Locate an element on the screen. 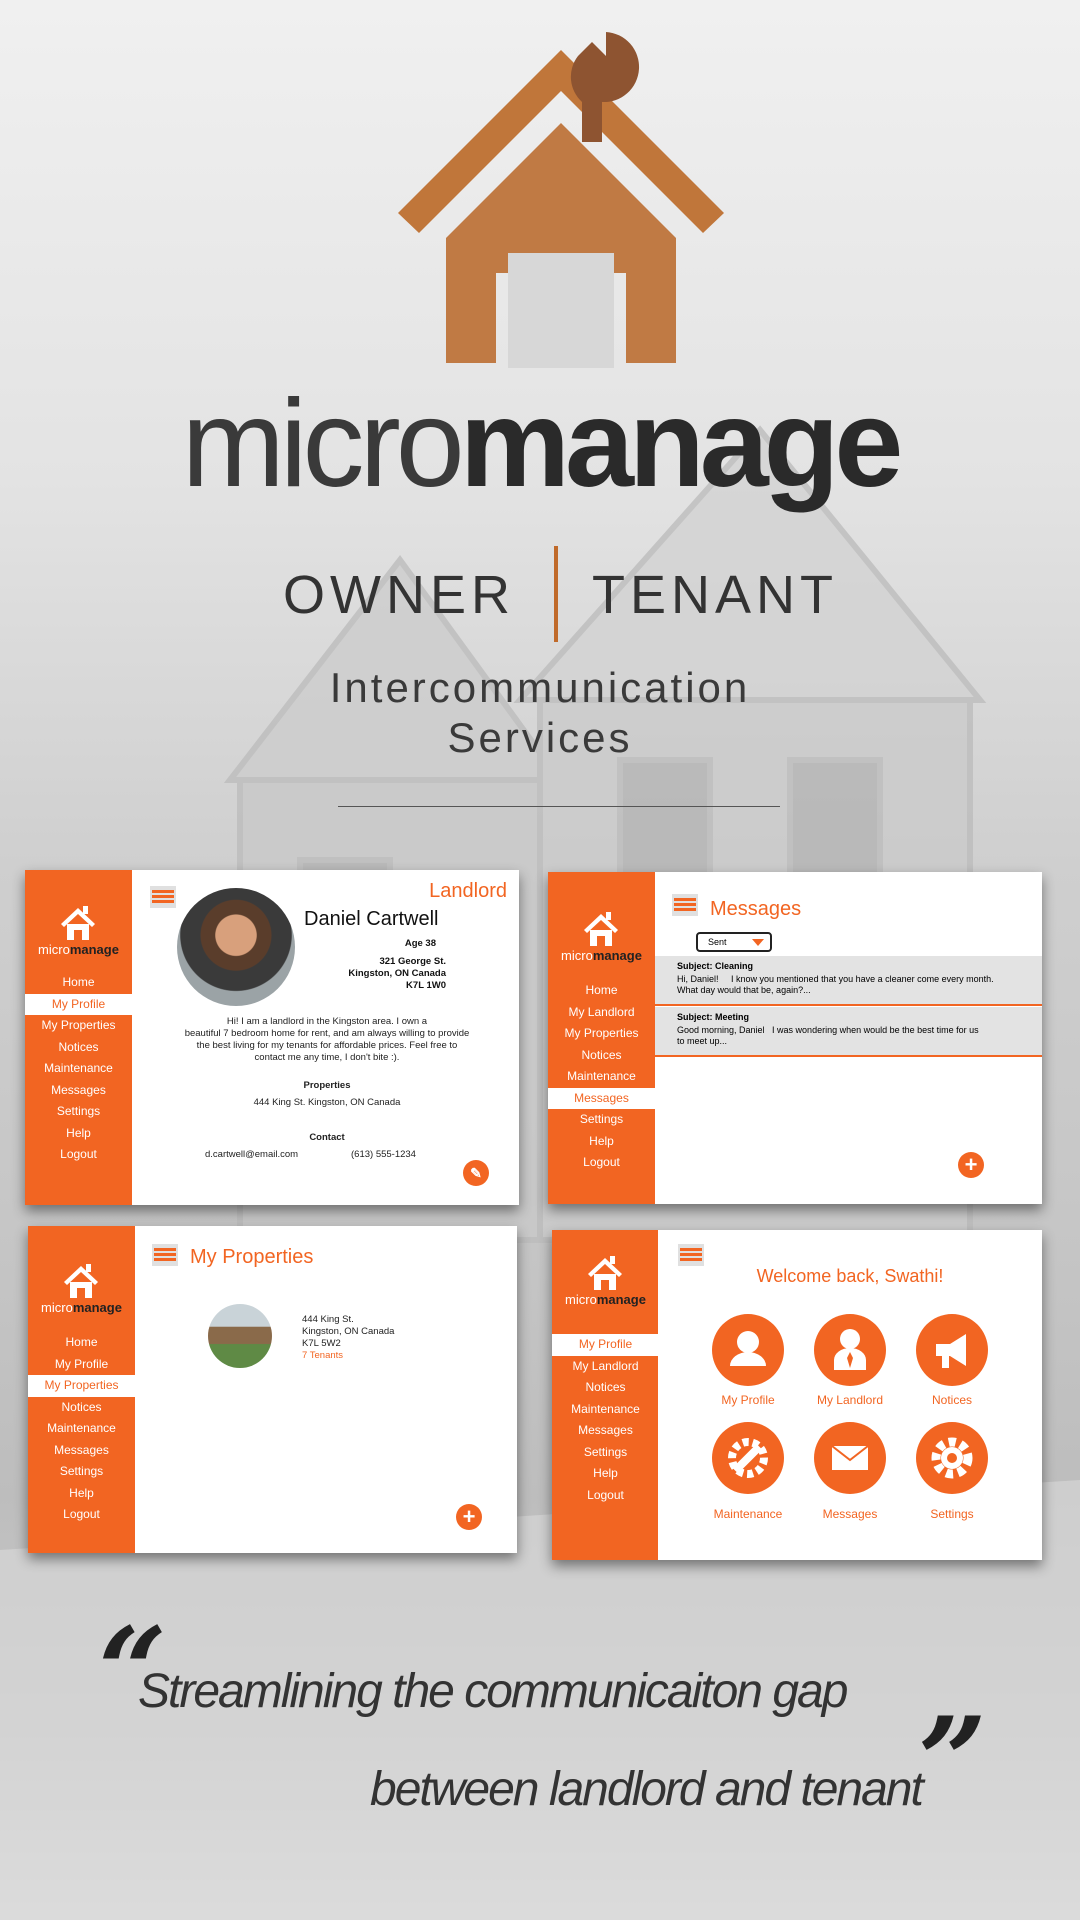 This screenshot has height=1920, width=1080. tile-messages is located at coordinates (850, 1458).